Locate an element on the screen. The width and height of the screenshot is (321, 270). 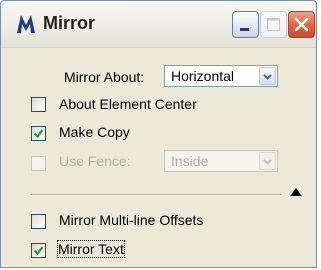
mirror-about-select: Horizontal is located at coordinates (221, 76).